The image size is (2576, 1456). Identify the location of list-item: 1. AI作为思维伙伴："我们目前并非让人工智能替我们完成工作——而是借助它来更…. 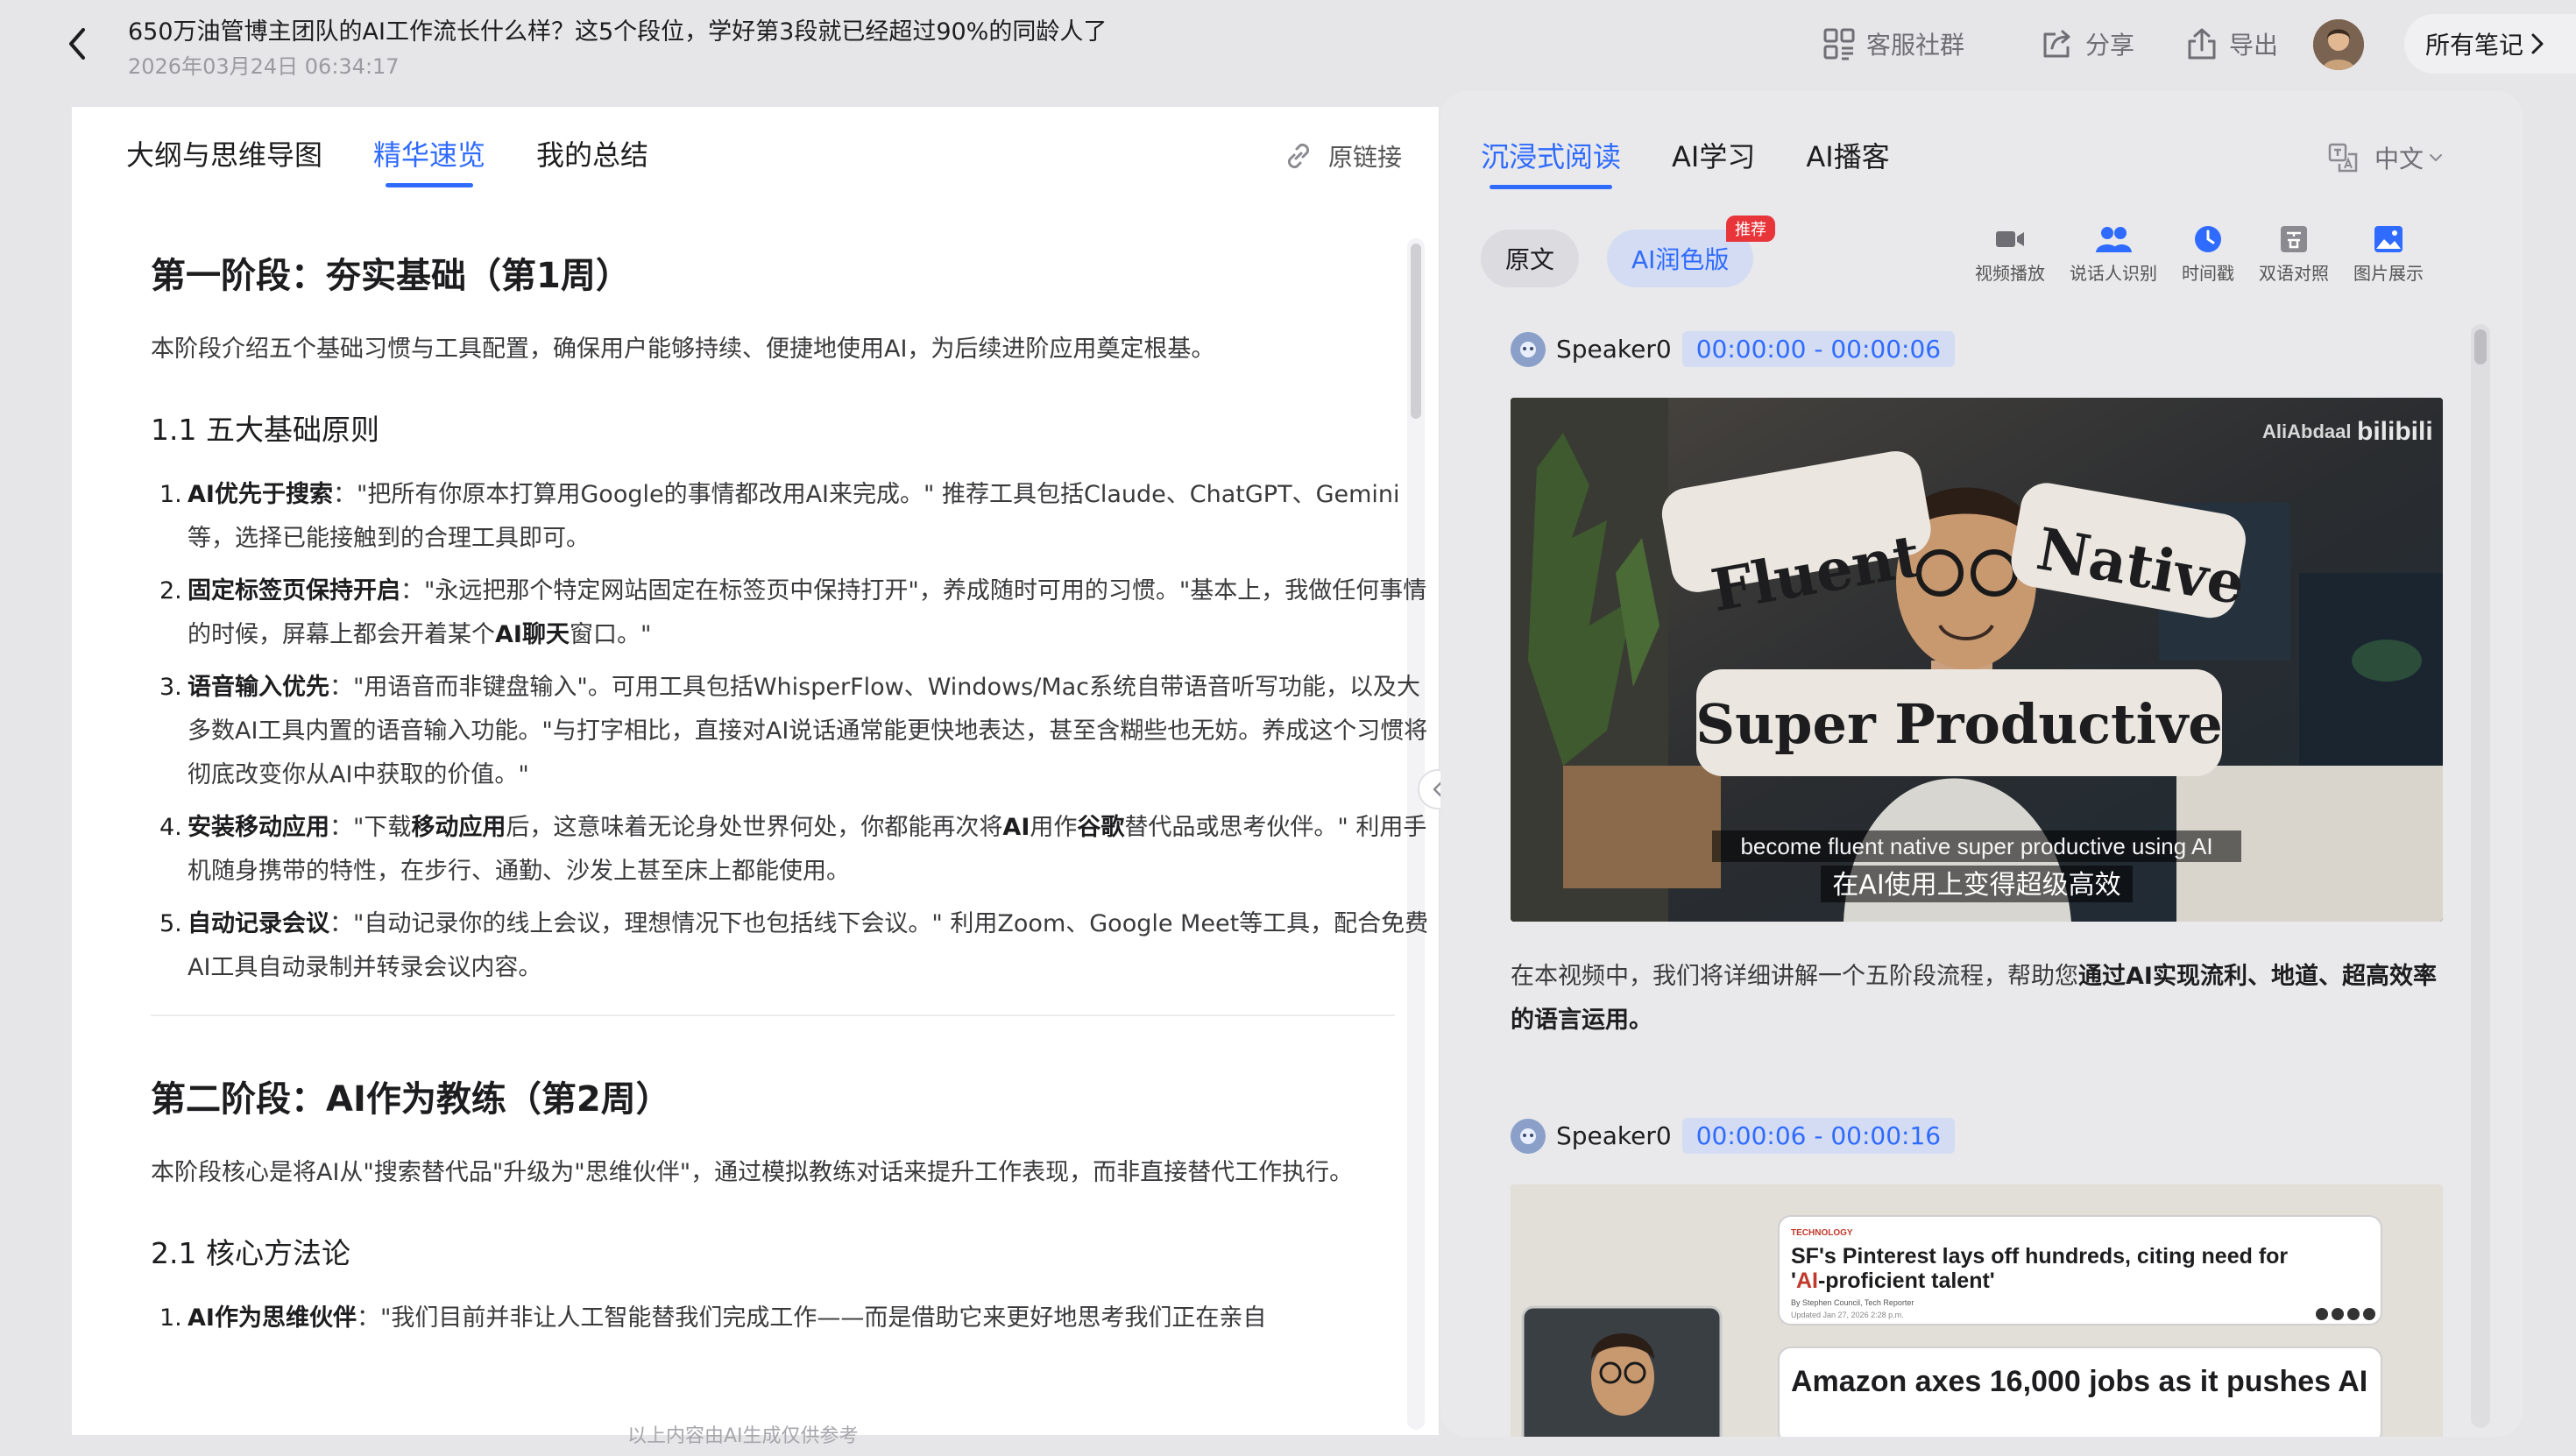
(790, 1318).